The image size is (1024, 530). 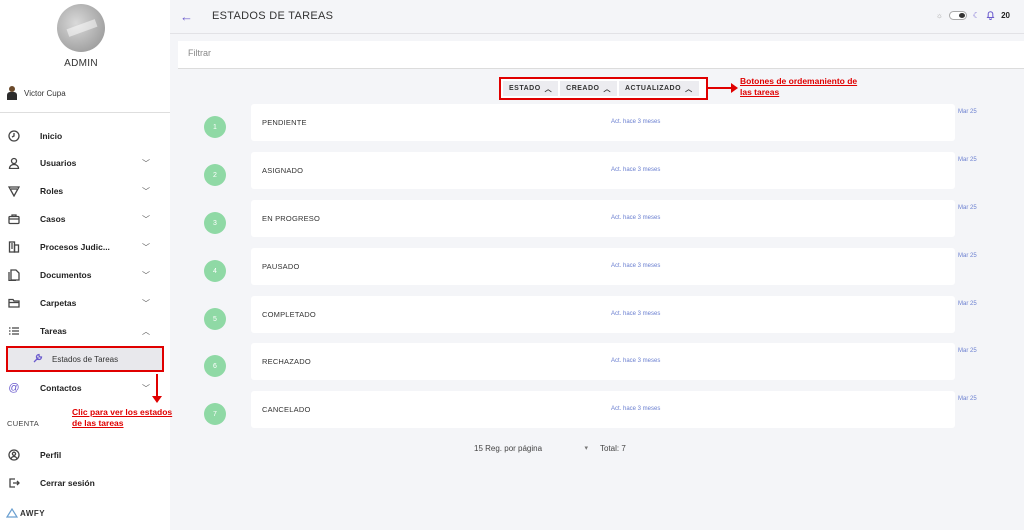 I want to click on row-card: PAUSADO Act. hace 3 meses, so click(x=603, y=266).